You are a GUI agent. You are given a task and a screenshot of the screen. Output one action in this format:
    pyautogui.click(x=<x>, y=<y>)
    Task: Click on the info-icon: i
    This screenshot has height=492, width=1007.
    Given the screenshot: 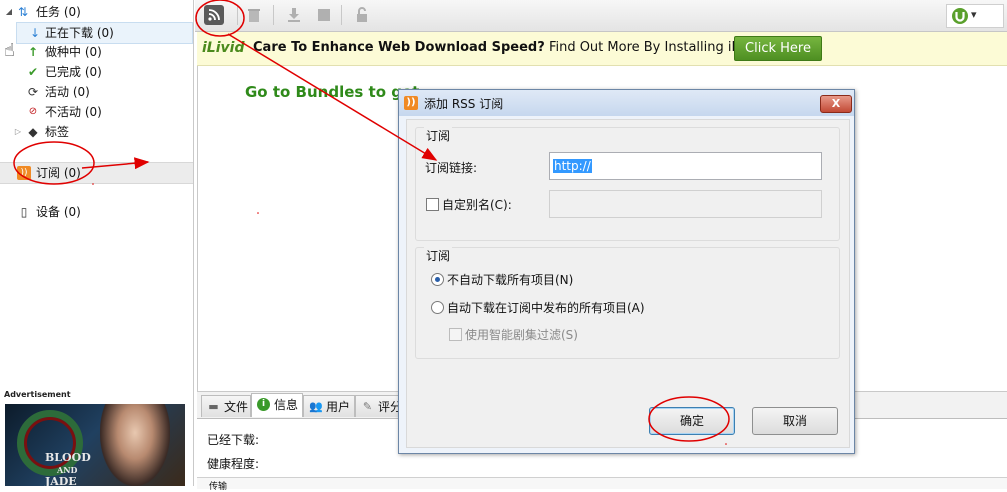 What is the action you would take?
    pyautogui.click(x=263, y=404)
    